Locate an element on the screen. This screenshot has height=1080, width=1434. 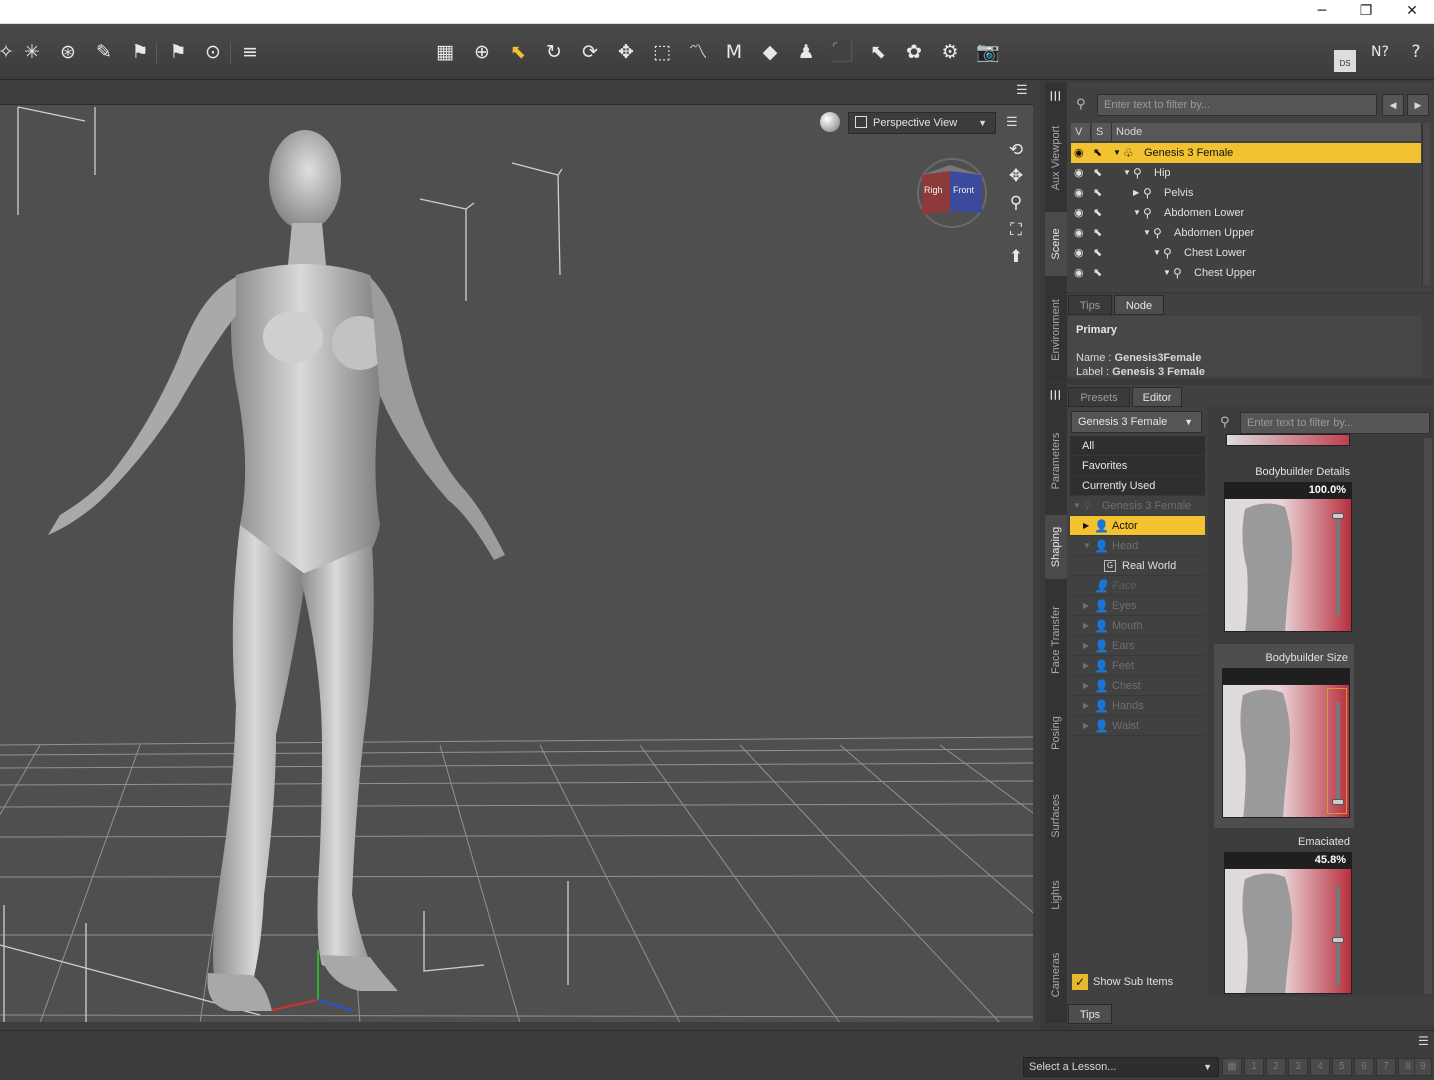
tab-editor: Editor is located at coordinates (1157, 397).